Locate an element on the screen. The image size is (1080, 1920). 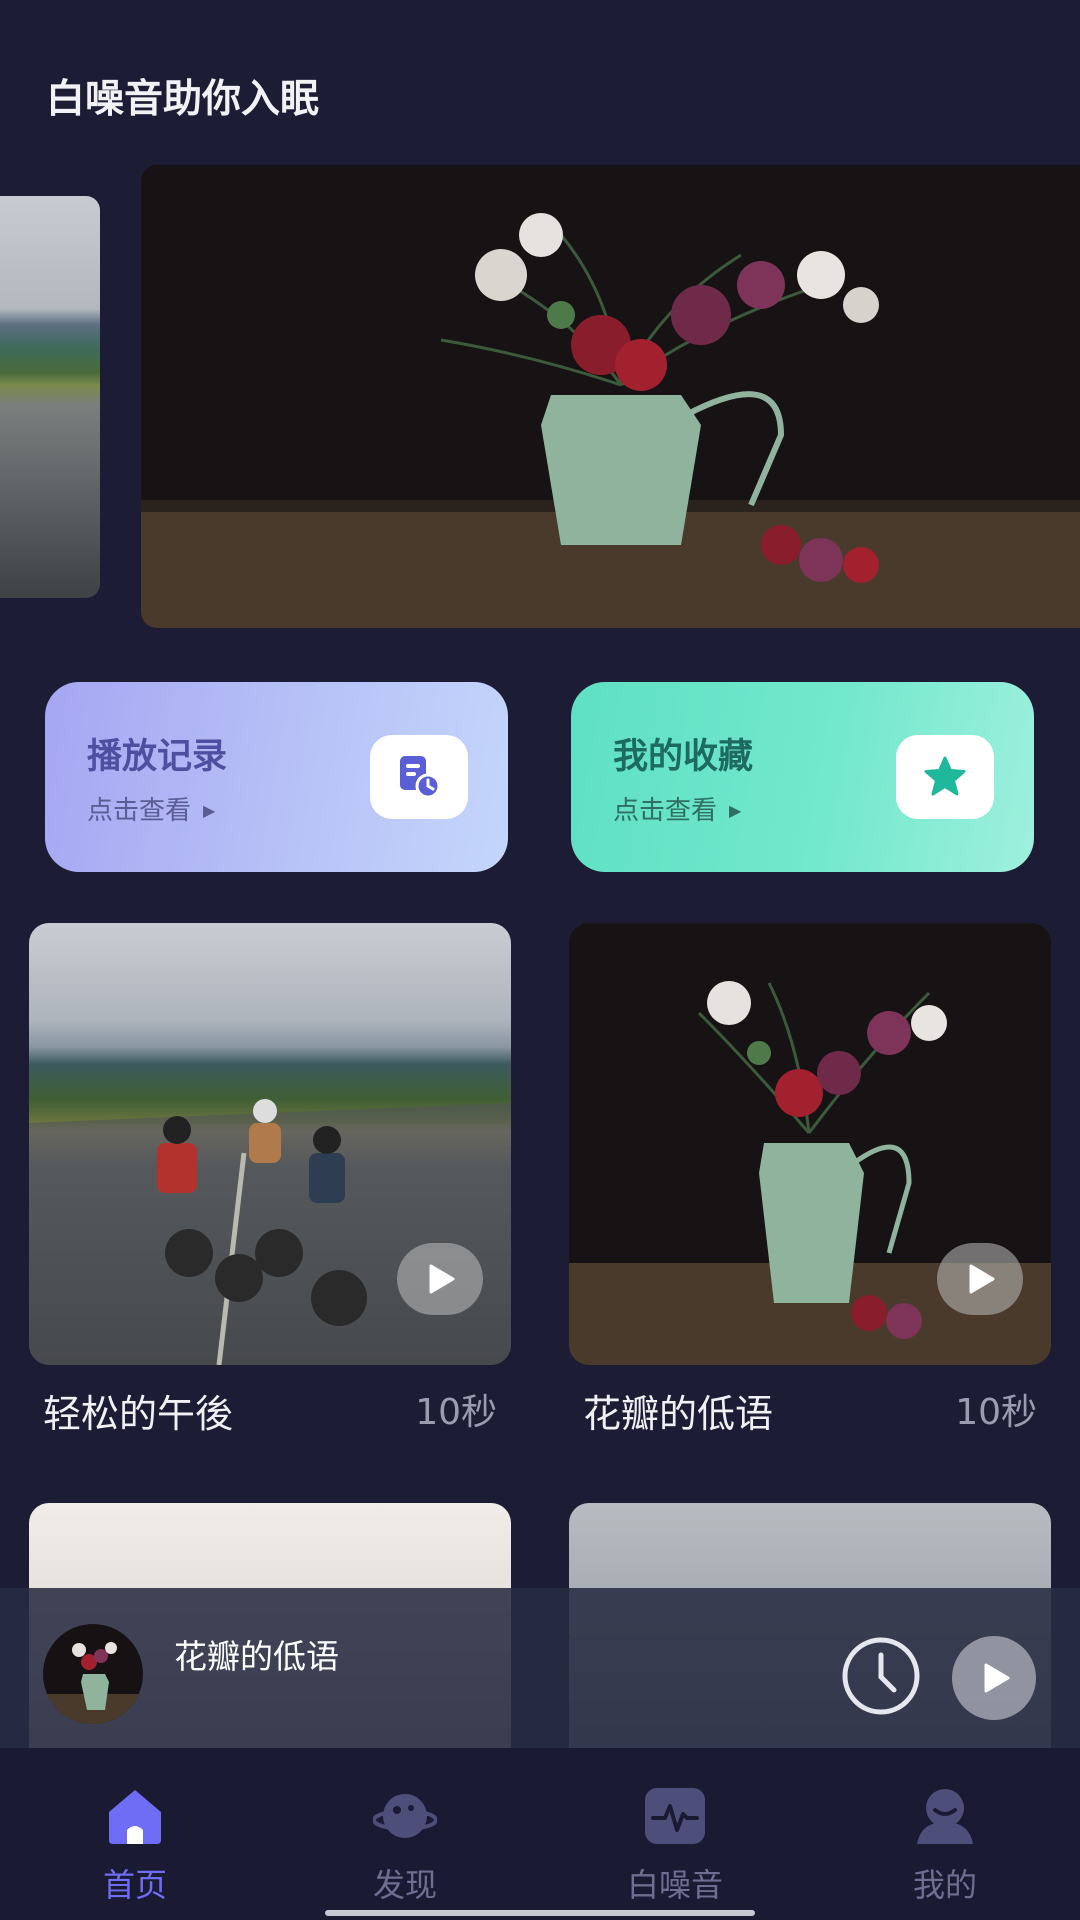
history-icon-box is located at coordinates (419, 777).